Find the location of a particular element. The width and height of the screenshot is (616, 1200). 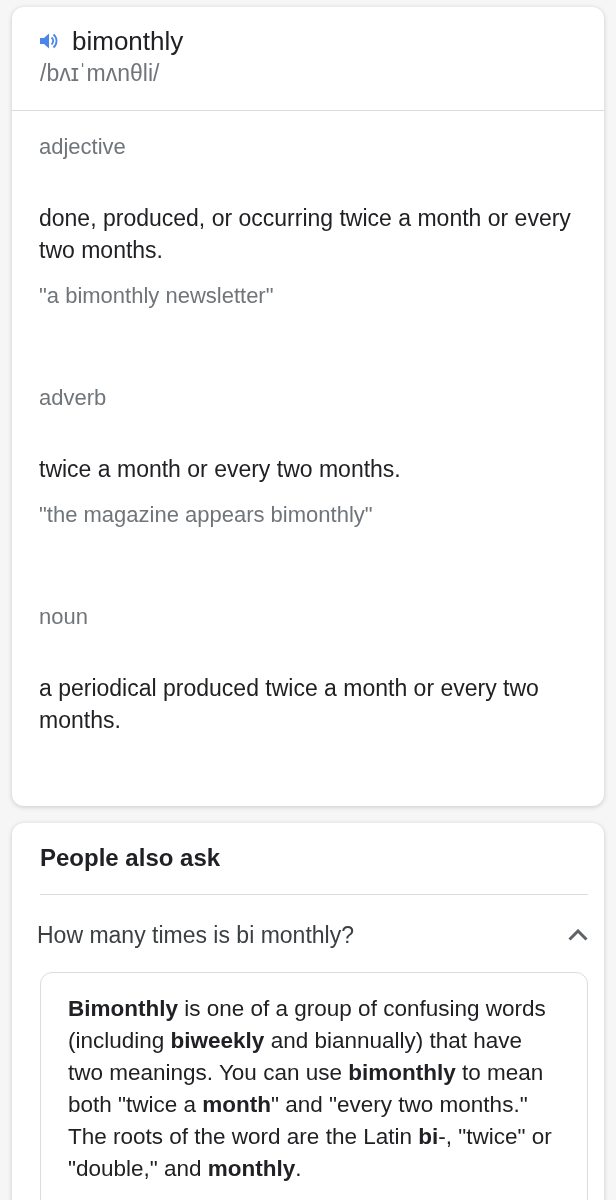

headword: bimonthly is located at coordinates (128, 41).